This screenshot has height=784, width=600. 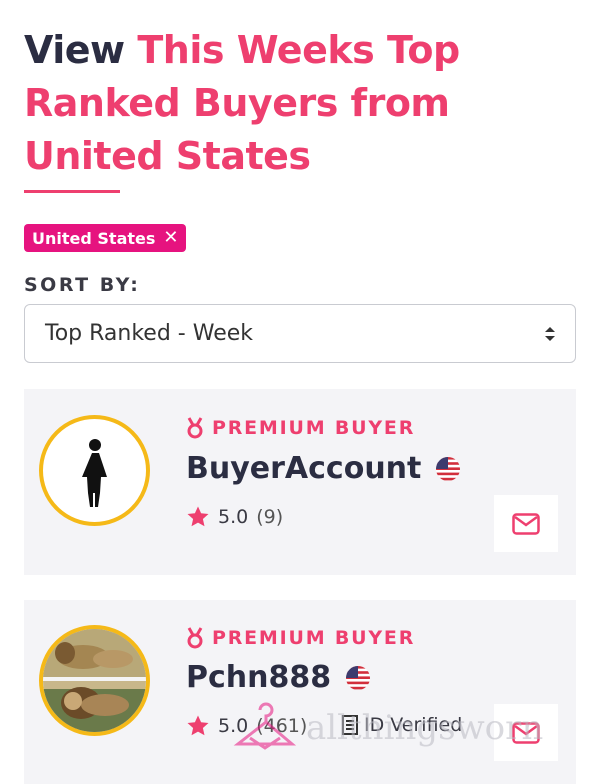 What do you see at coordinates (413, 725) in the screenshot?
I see `id-verified-label: ID Verified` at bounding box center [413, 725].